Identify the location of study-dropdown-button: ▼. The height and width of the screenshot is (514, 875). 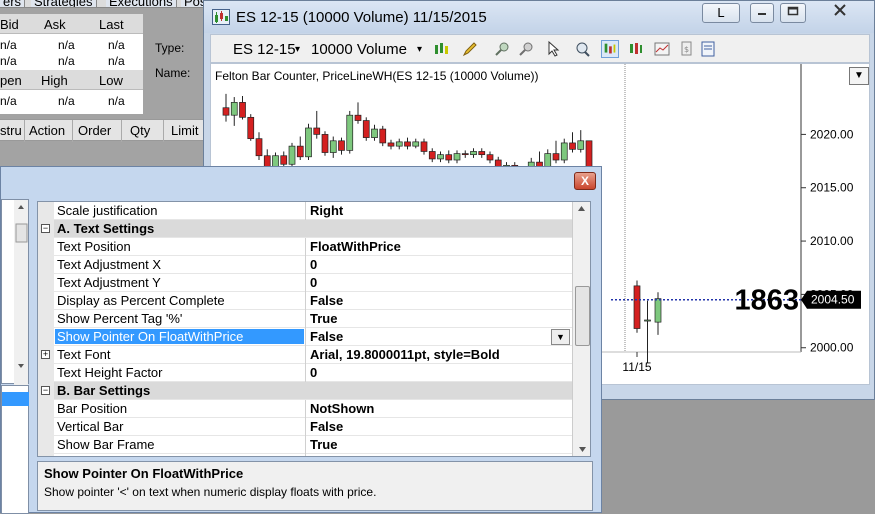
(859, 76).